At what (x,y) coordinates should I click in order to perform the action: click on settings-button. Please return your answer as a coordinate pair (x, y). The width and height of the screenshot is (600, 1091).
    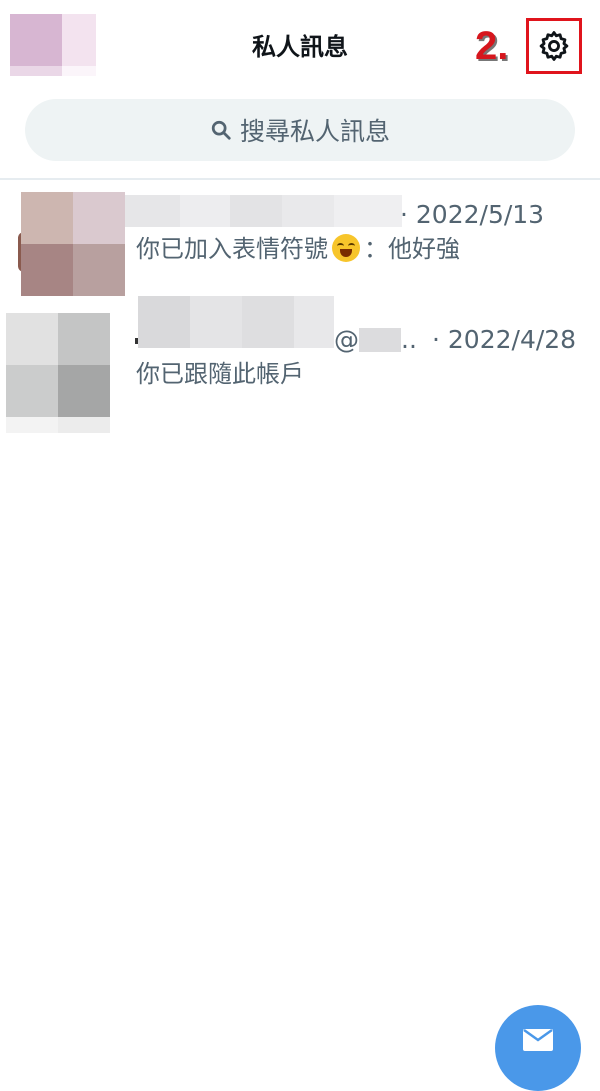
    Looking at the image, I should click on (554, 46).